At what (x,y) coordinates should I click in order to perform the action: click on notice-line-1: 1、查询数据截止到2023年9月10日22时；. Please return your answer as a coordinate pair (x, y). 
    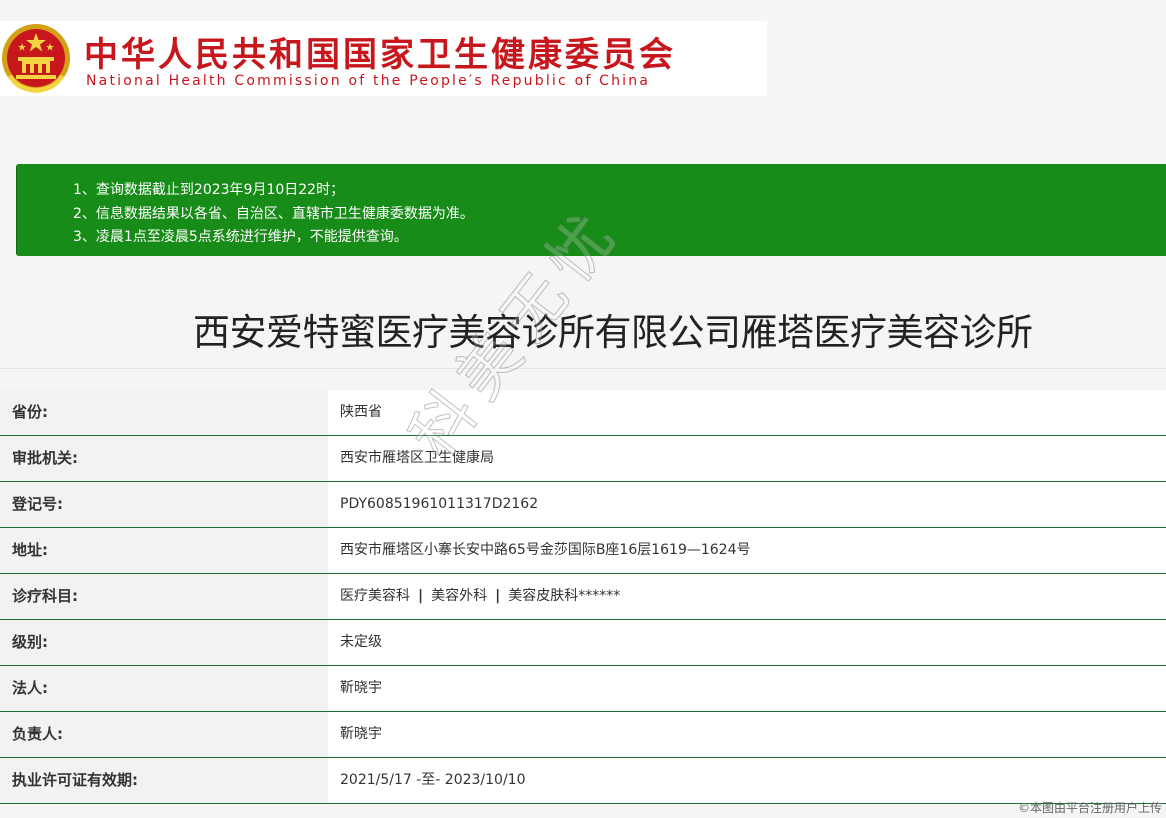
    Looking at the image, I should click on (209, 190).